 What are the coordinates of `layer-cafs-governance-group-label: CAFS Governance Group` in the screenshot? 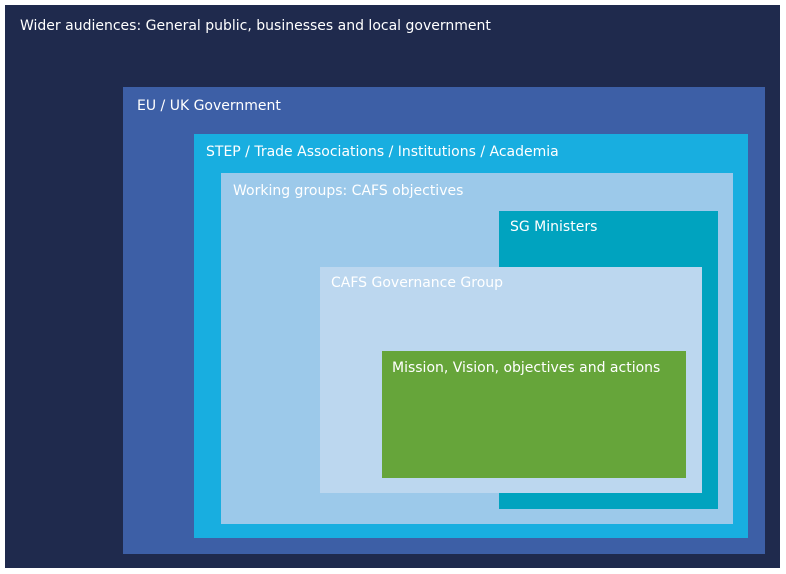 It's located at (417, 283).